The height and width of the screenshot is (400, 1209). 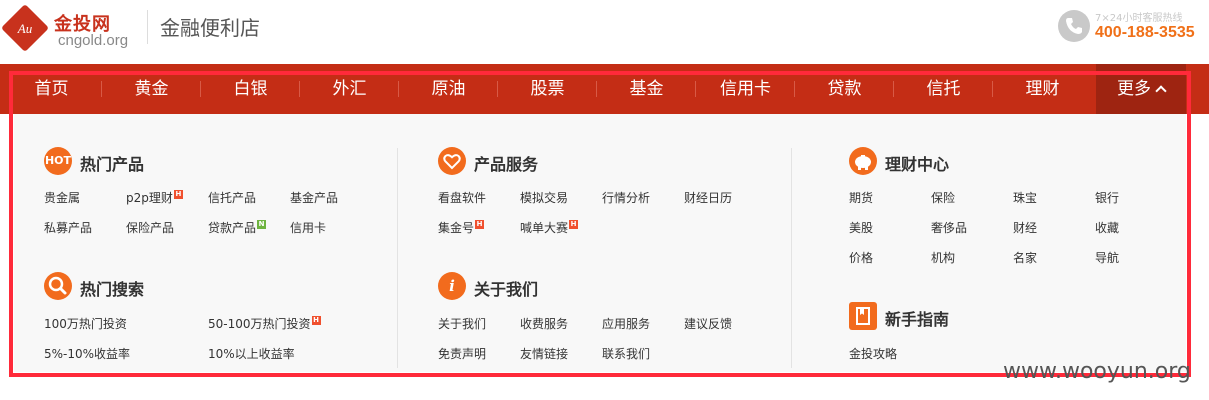 I want to click on link-jijinhao: 集金号 H, so click(x=461, y=227).